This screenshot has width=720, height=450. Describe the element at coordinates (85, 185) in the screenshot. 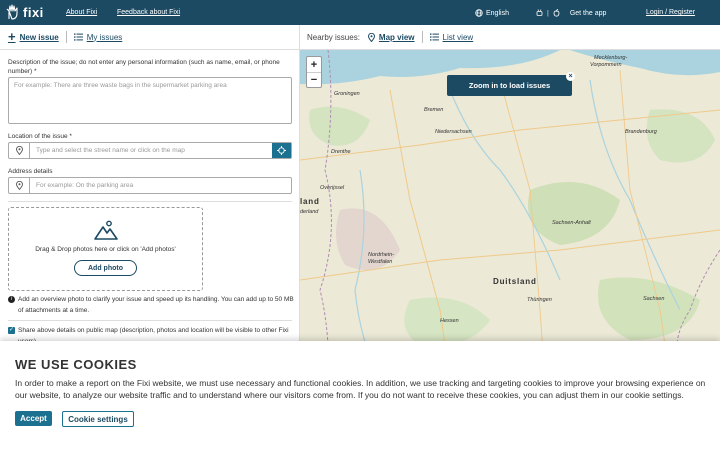

I see `address-placeholder: For example: On the parking area` at that location.